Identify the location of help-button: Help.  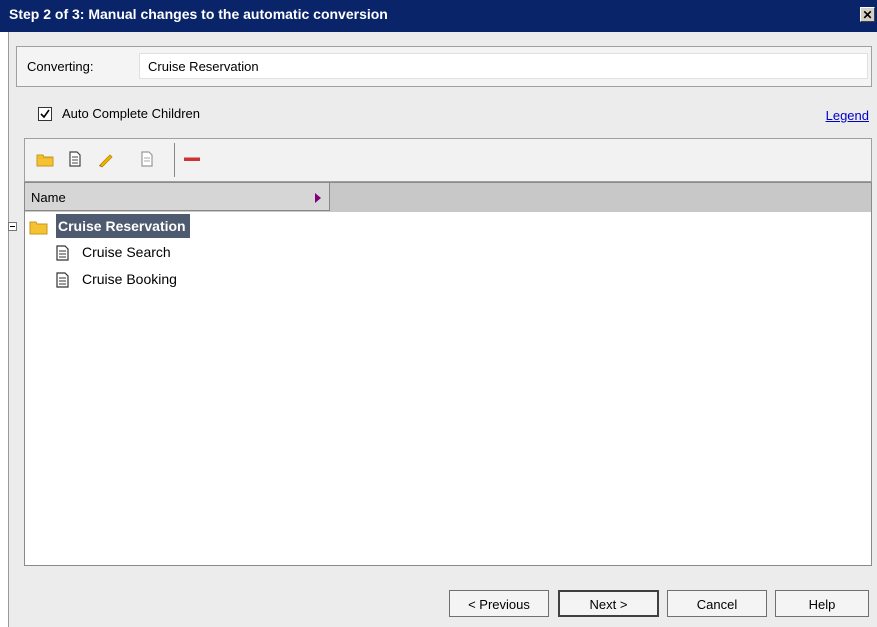
(822, 603).